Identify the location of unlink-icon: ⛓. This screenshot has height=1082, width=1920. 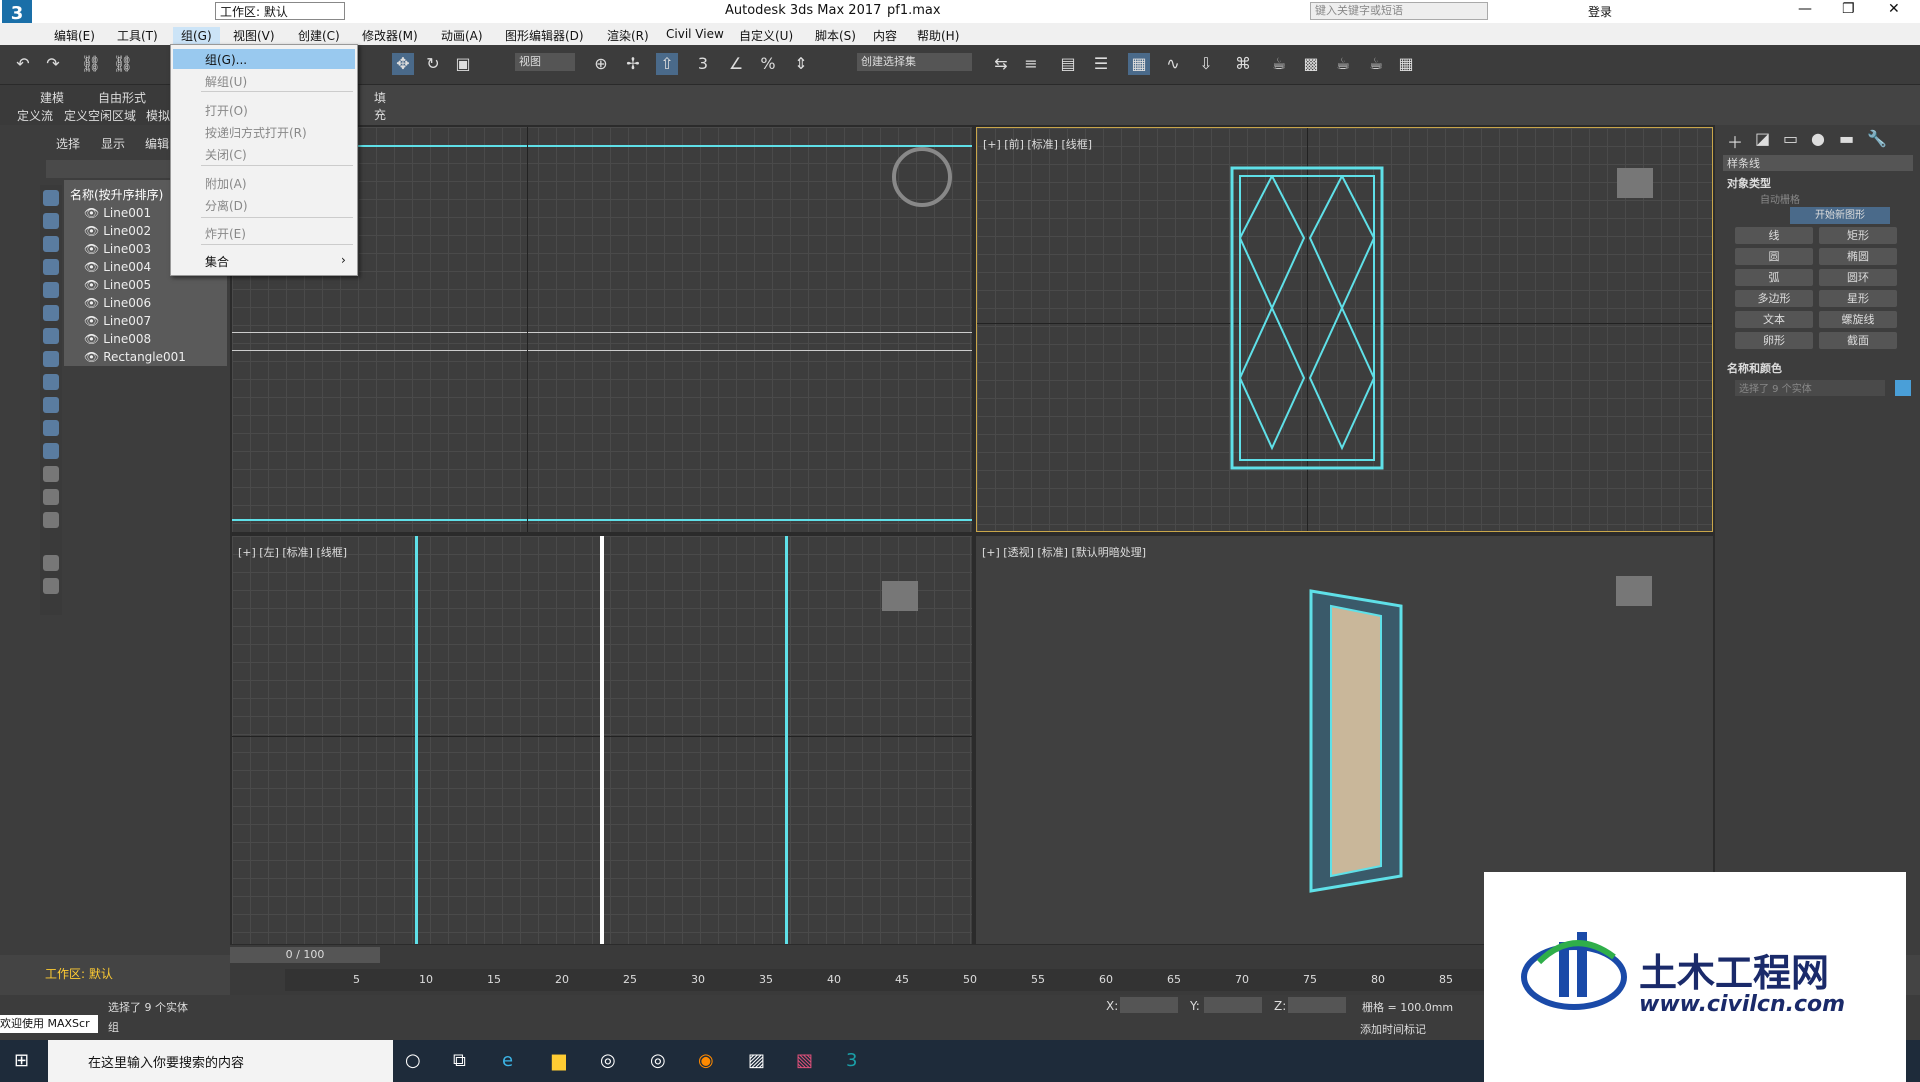
(123, 64).